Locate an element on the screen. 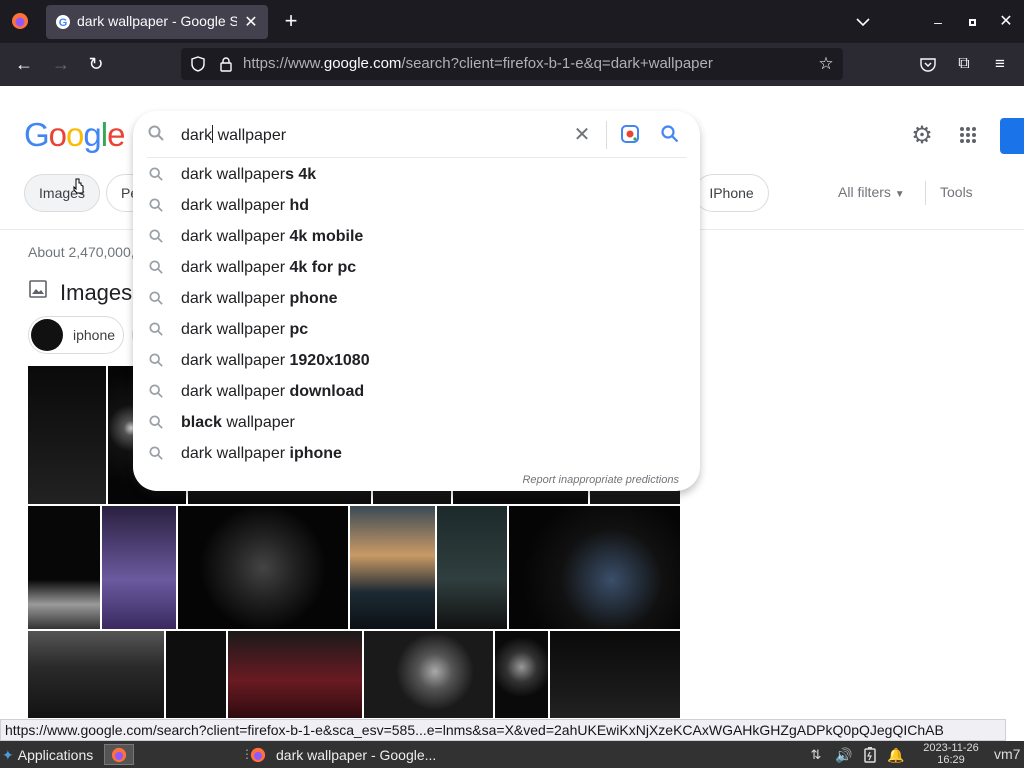 This screenshot has width=1024, height=768. close-window-icon: ✕ is located at coordinates (1006, 21).